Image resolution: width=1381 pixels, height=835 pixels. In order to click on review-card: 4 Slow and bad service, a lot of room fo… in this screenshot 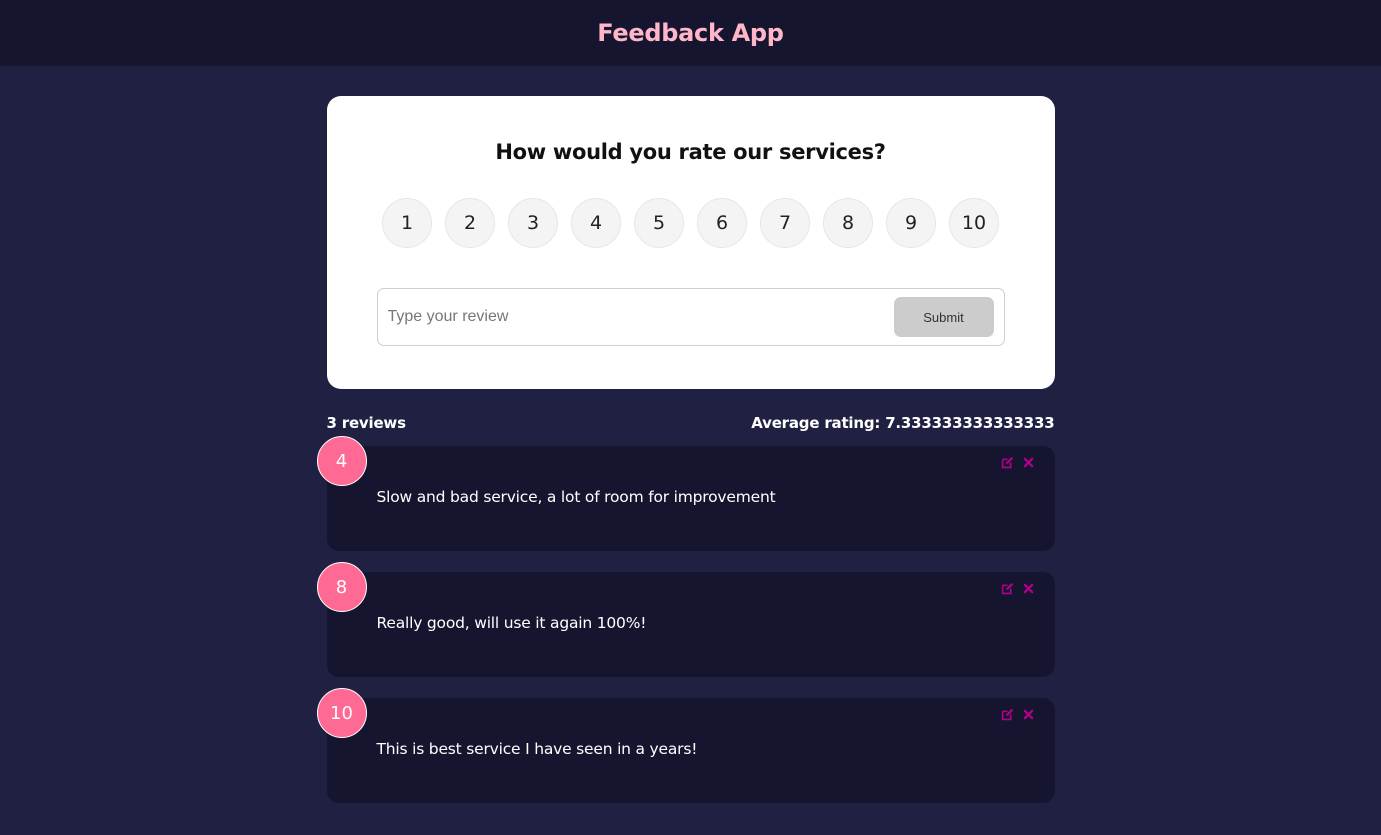, I will do `click(685, 493)`.